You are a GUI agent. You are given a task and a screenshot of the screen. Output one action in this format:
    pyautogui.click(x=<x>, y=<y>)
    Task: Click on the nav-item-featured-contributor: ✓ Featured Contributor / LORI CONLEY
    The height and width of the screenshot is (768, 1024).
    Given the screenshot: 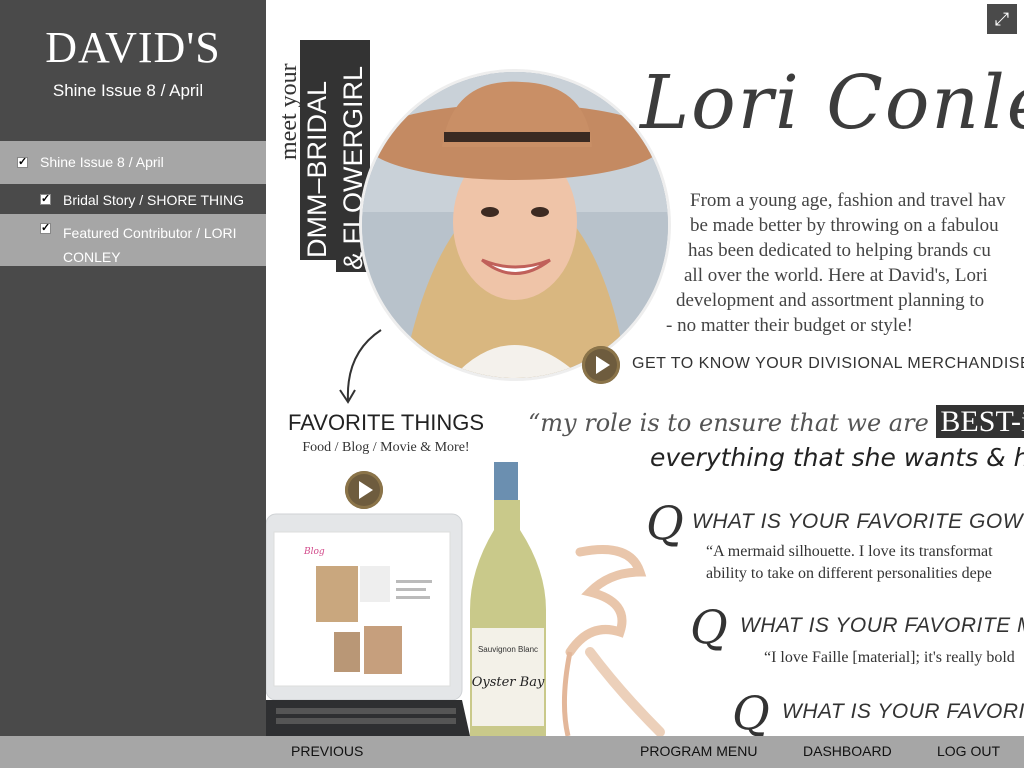 What is the action you would take?
    pyautogui.click(x=133, y=240)
    